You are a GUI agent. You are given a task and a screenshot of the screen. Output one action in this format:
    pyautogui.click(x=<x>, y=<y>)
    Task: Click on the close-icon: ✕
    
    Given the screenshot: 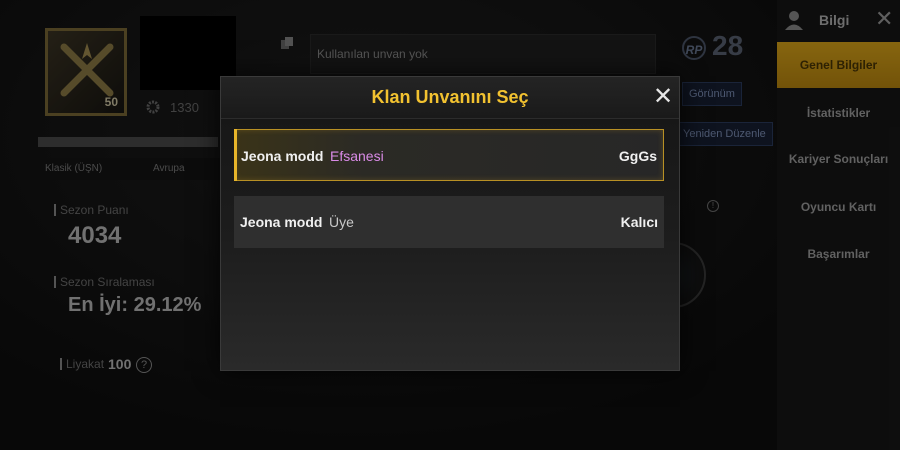 What is the action you would take?
    pyautogui.click(x=663, y=97)
    